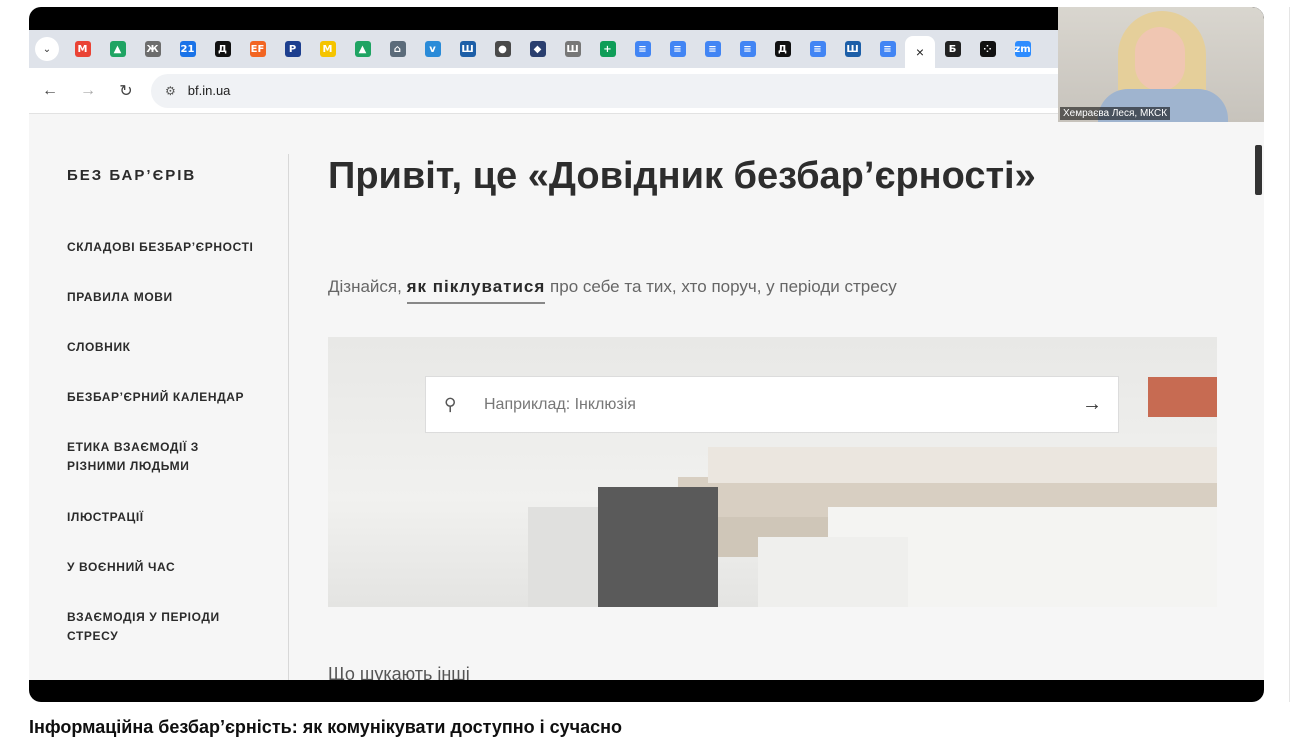 The image size is (1294, 746). I want to click on sheets-icon: +, so click(607, 49).